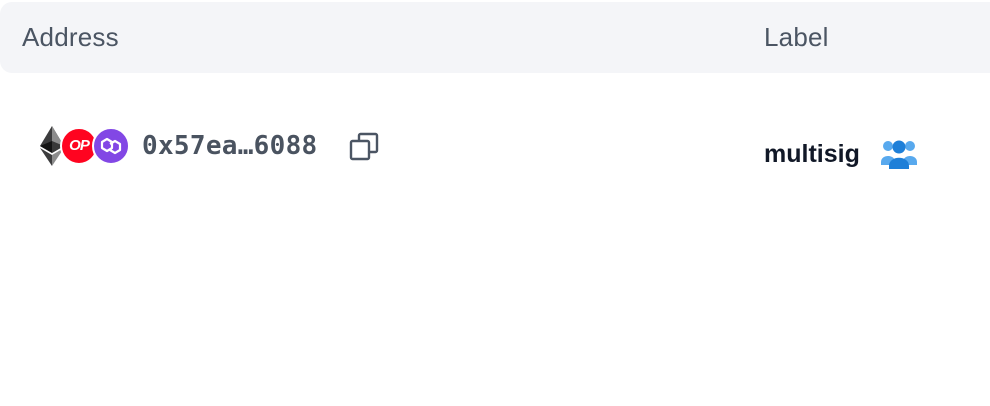  I want to click on chain-icons: OP, so click(86, 146).